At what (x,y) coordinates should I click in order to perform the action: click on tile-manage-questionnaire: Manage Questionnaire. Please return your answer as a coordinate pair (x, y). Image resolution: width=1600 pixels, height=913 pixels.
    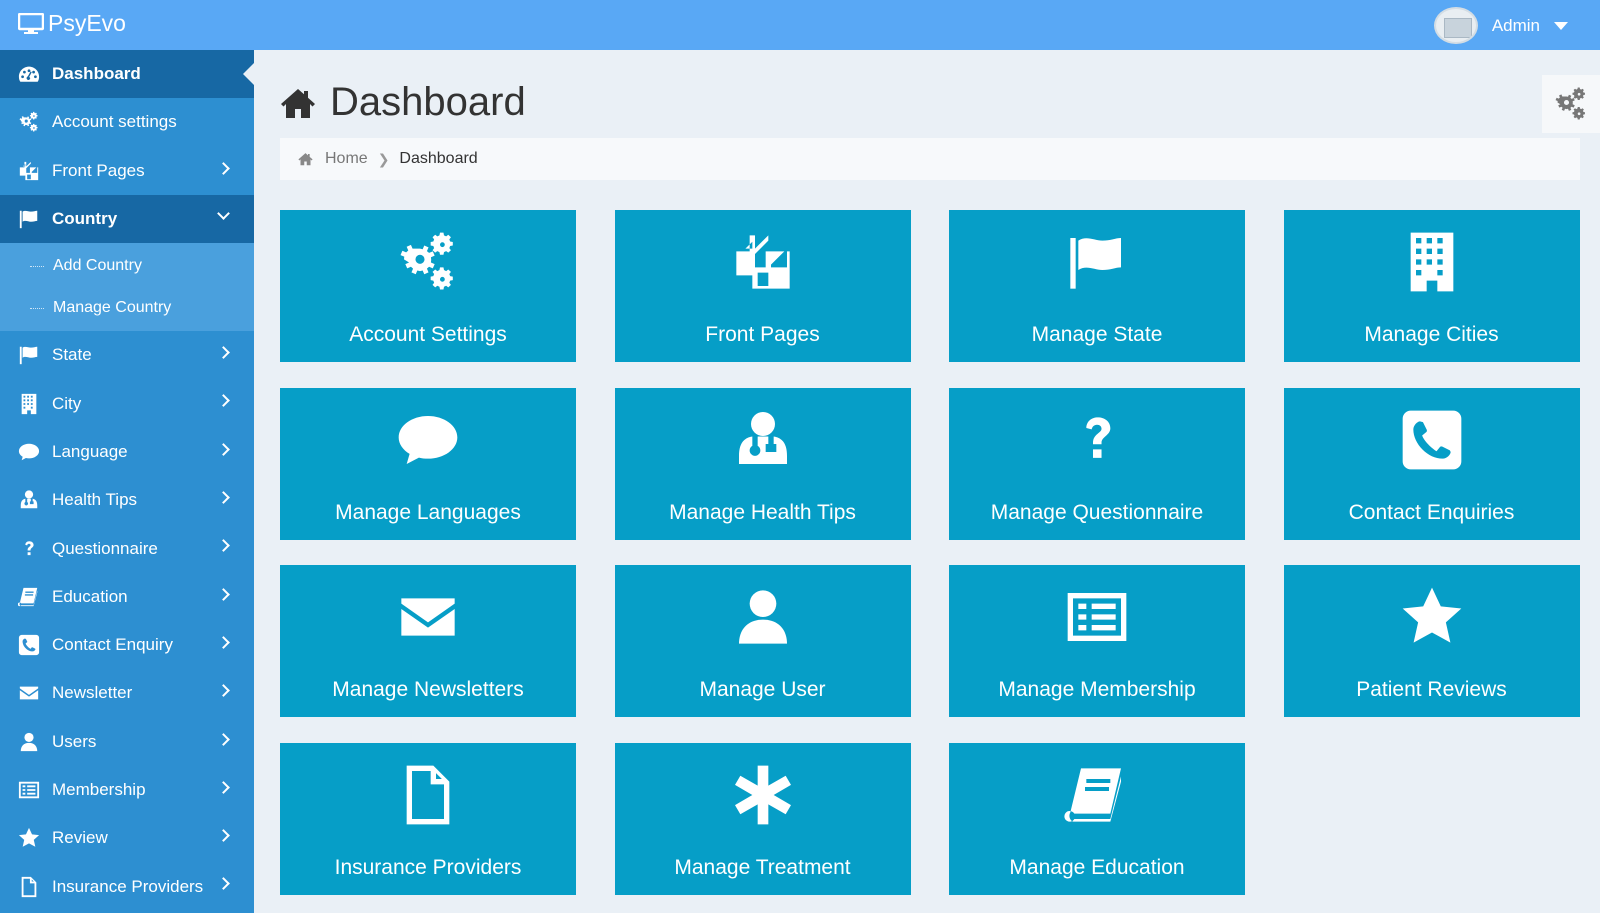
    Looking at the image, I should click on (1097, 463).